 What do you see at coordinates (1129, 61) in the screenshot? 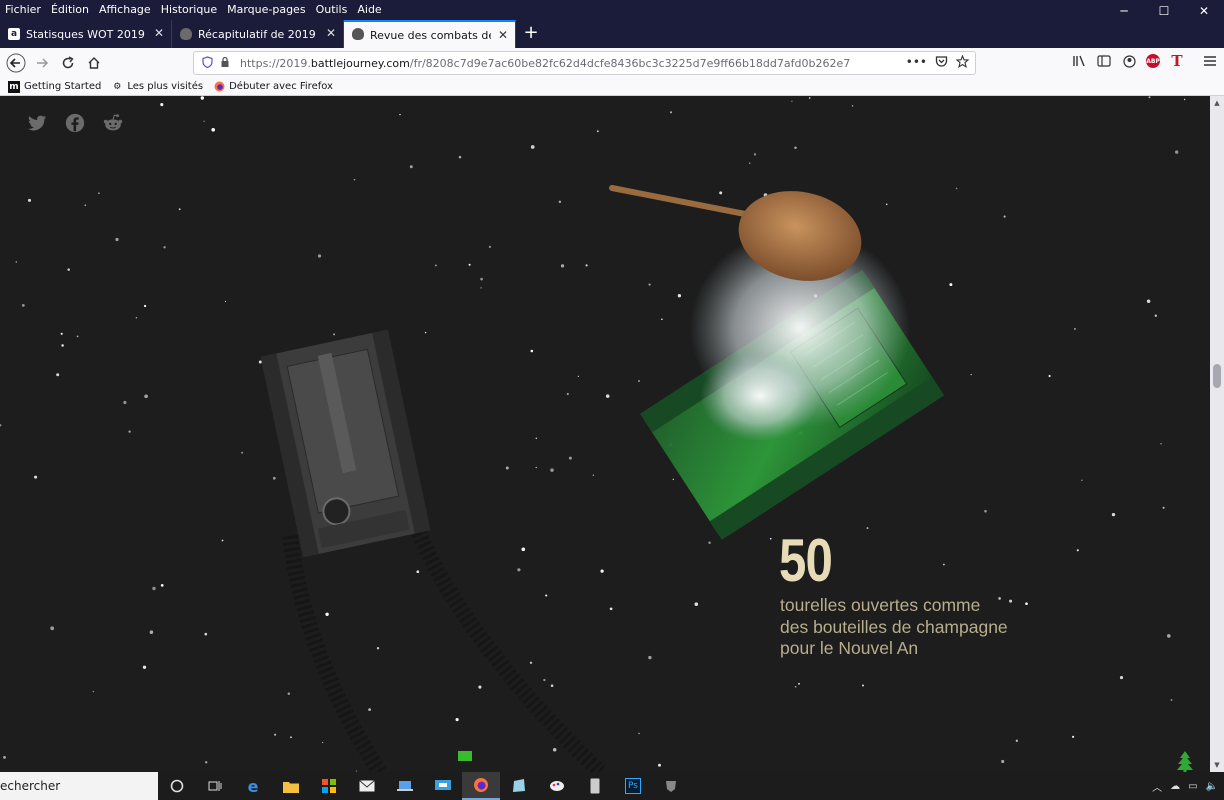
I see `account-icon` at bounding box center [1129, 61].